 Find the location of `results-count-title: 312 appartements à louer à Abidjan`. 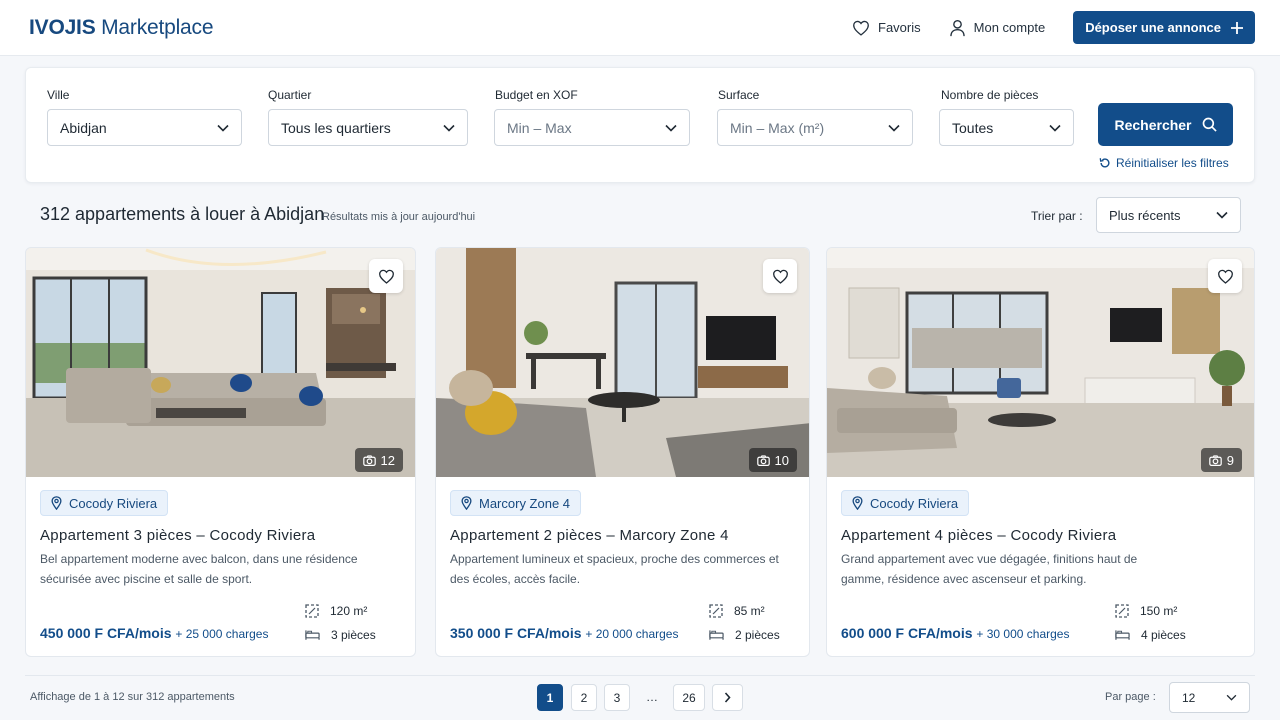

results-count-title: 312 appartements à louer à Abidjan is located at coordinates (182, 214).